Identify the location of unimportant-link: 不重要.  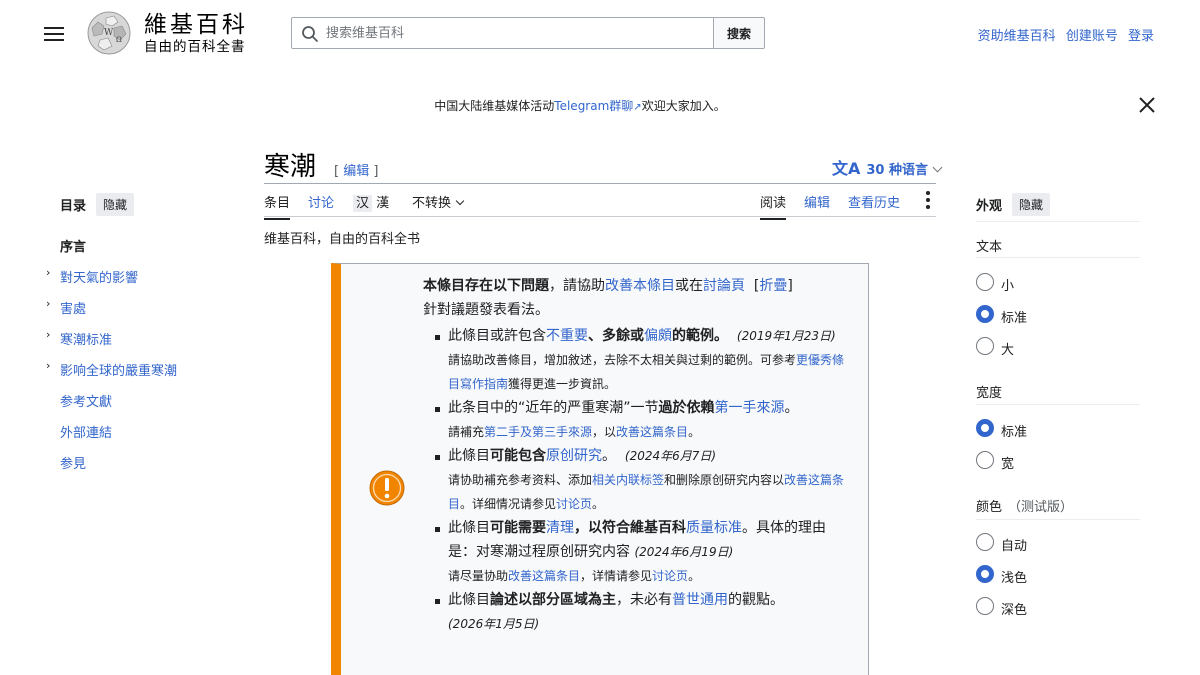
(567, 336).